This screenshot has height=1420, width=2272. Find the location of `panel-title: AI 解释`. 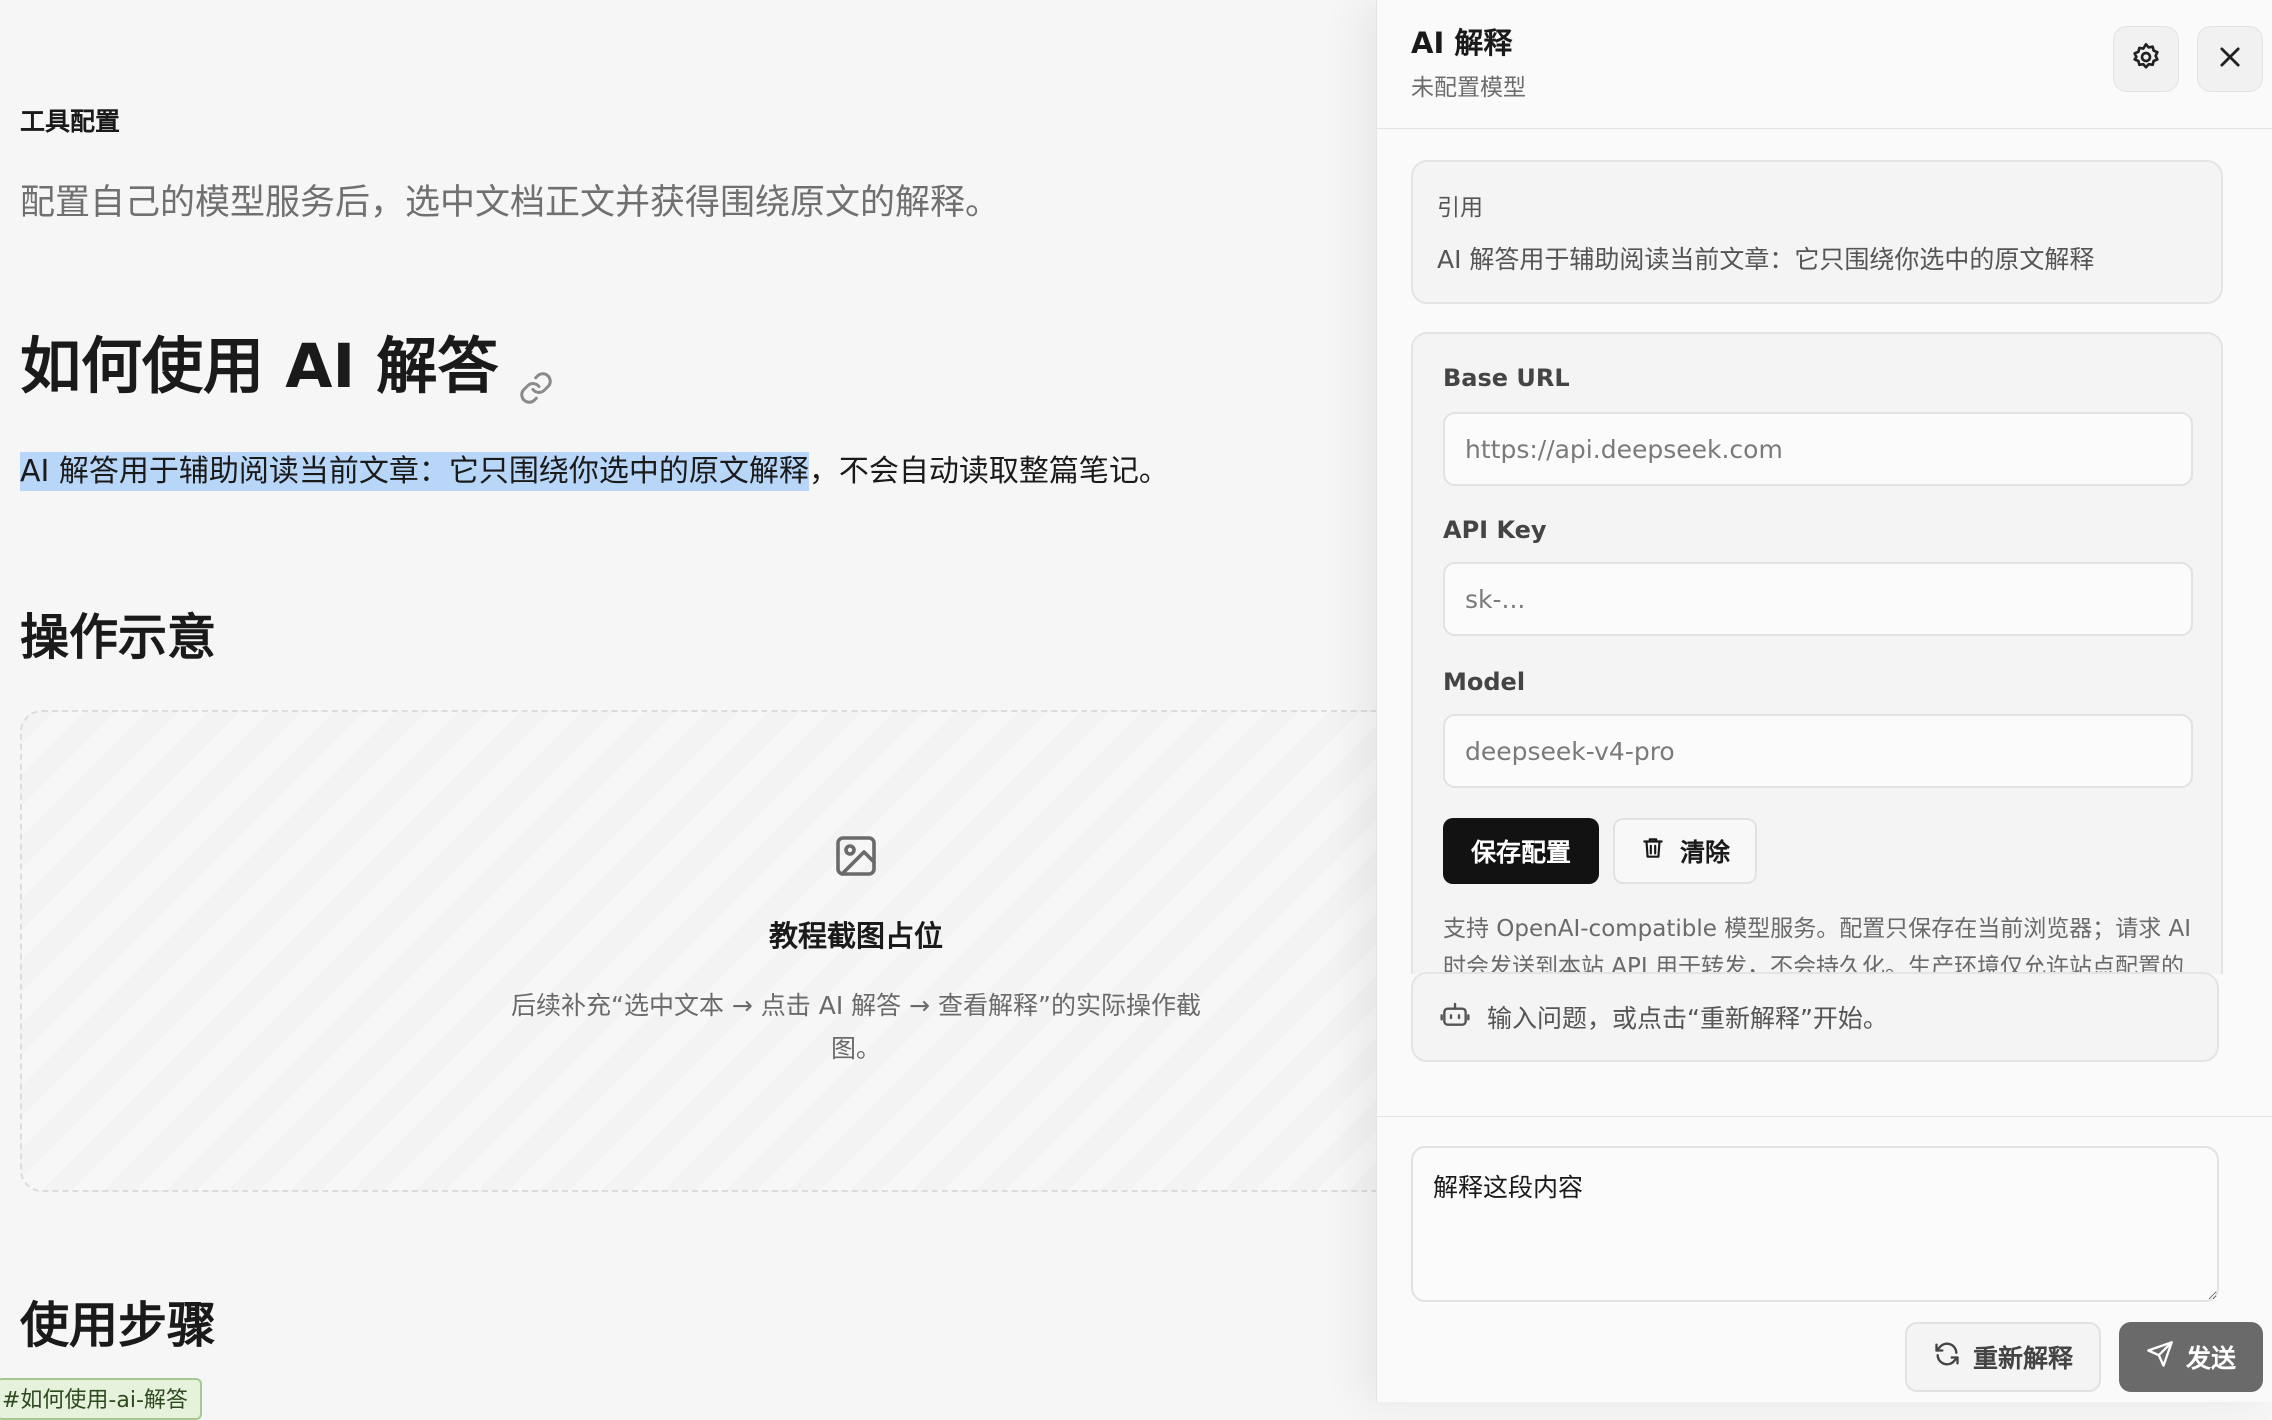

panel-title: AI 解释 is located at coordinates (1462, 43).